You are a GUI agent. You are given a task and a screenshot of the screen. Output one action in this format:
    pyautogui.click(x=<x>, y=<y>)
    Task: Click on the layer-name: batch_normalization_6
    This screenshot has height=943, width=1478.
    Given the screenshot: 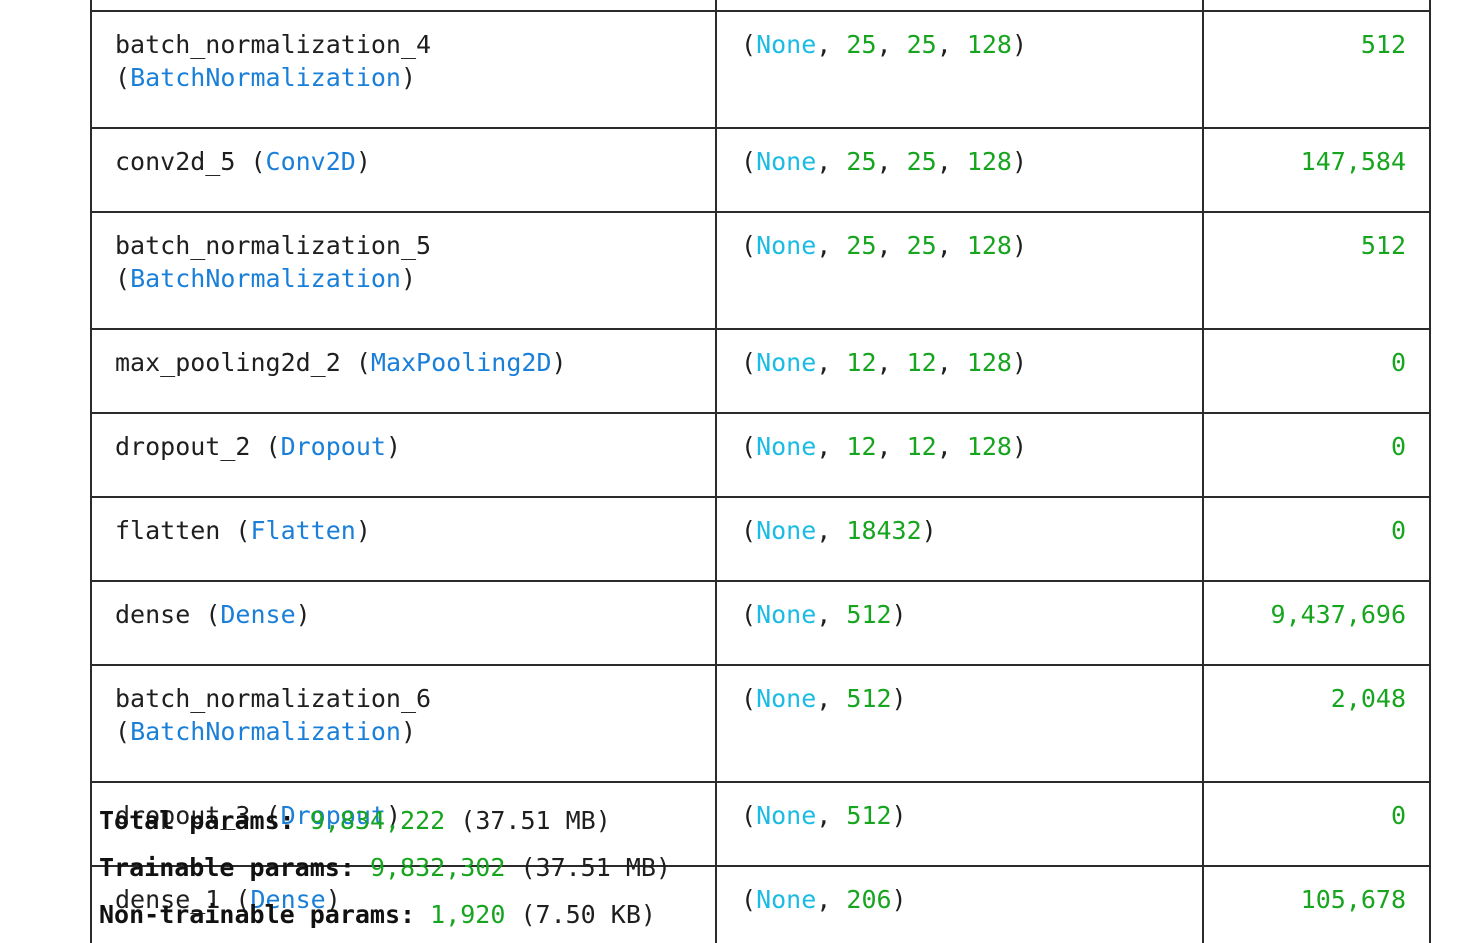 What is the action you would take?
    pyautogui.click(x=273, y=698)
    